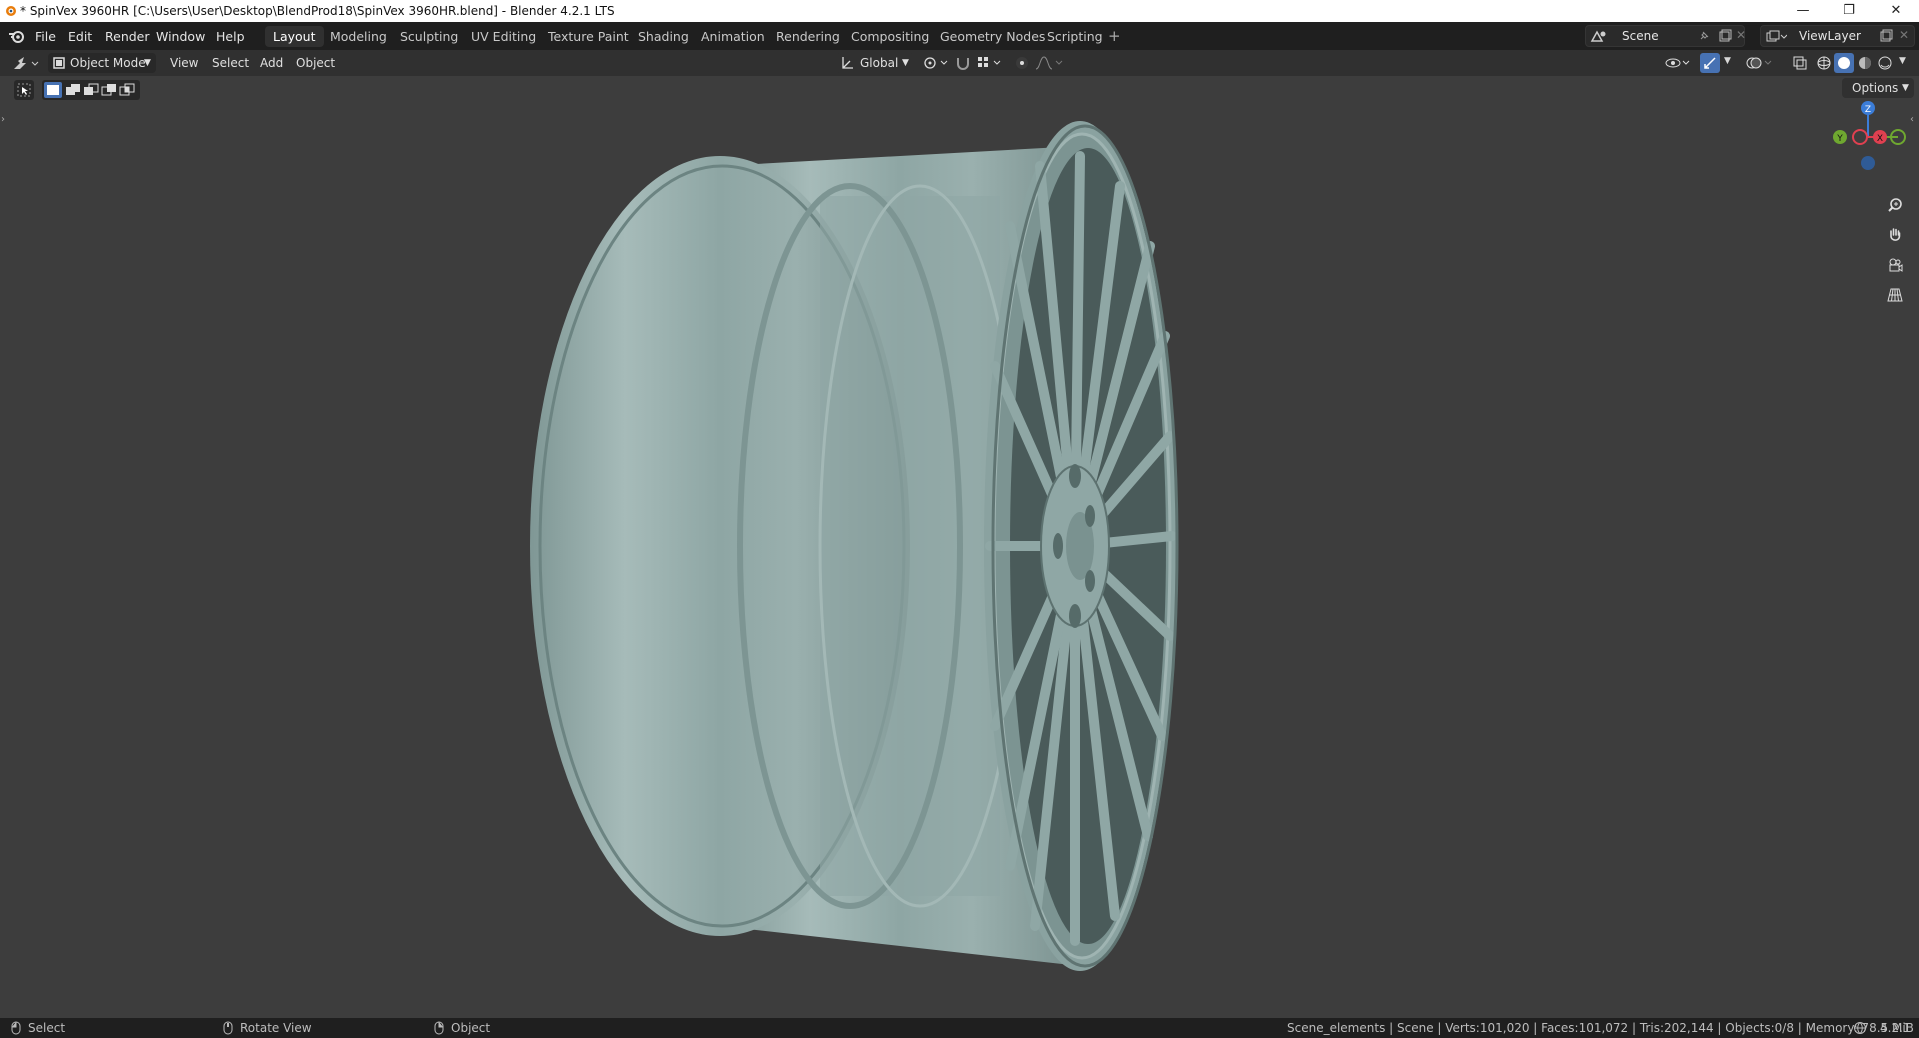 This screenshot has width=1919, height=1038. I want to click on pan-button, so click(1895, 235).